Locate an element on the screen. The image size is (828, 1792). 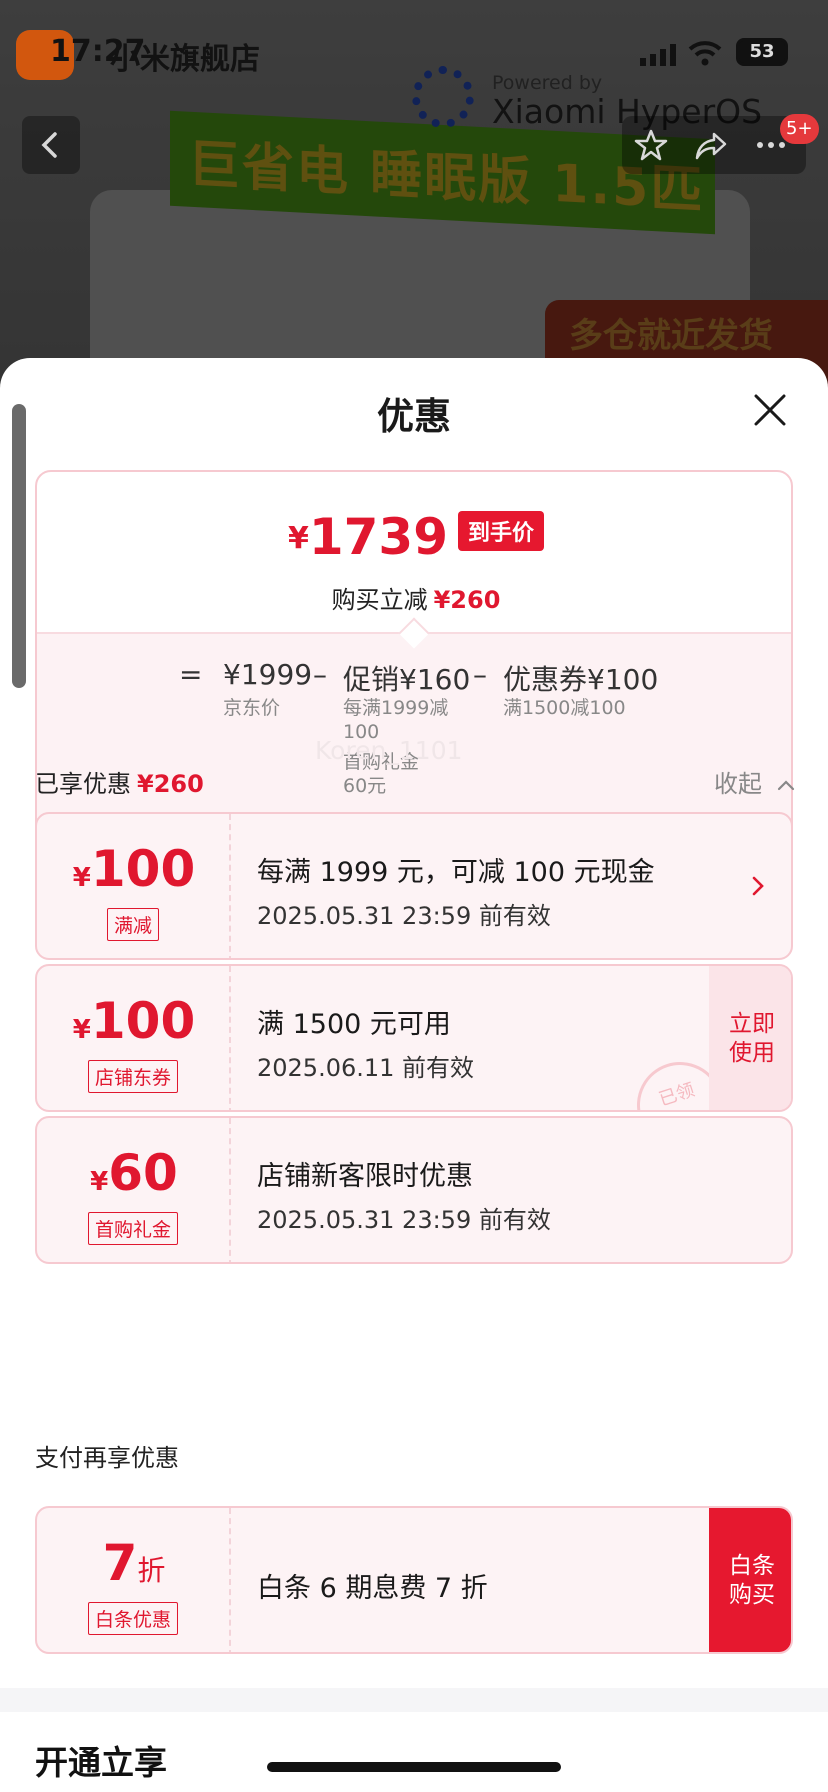
chevron-right-icon is located at coordinates (758, 886).